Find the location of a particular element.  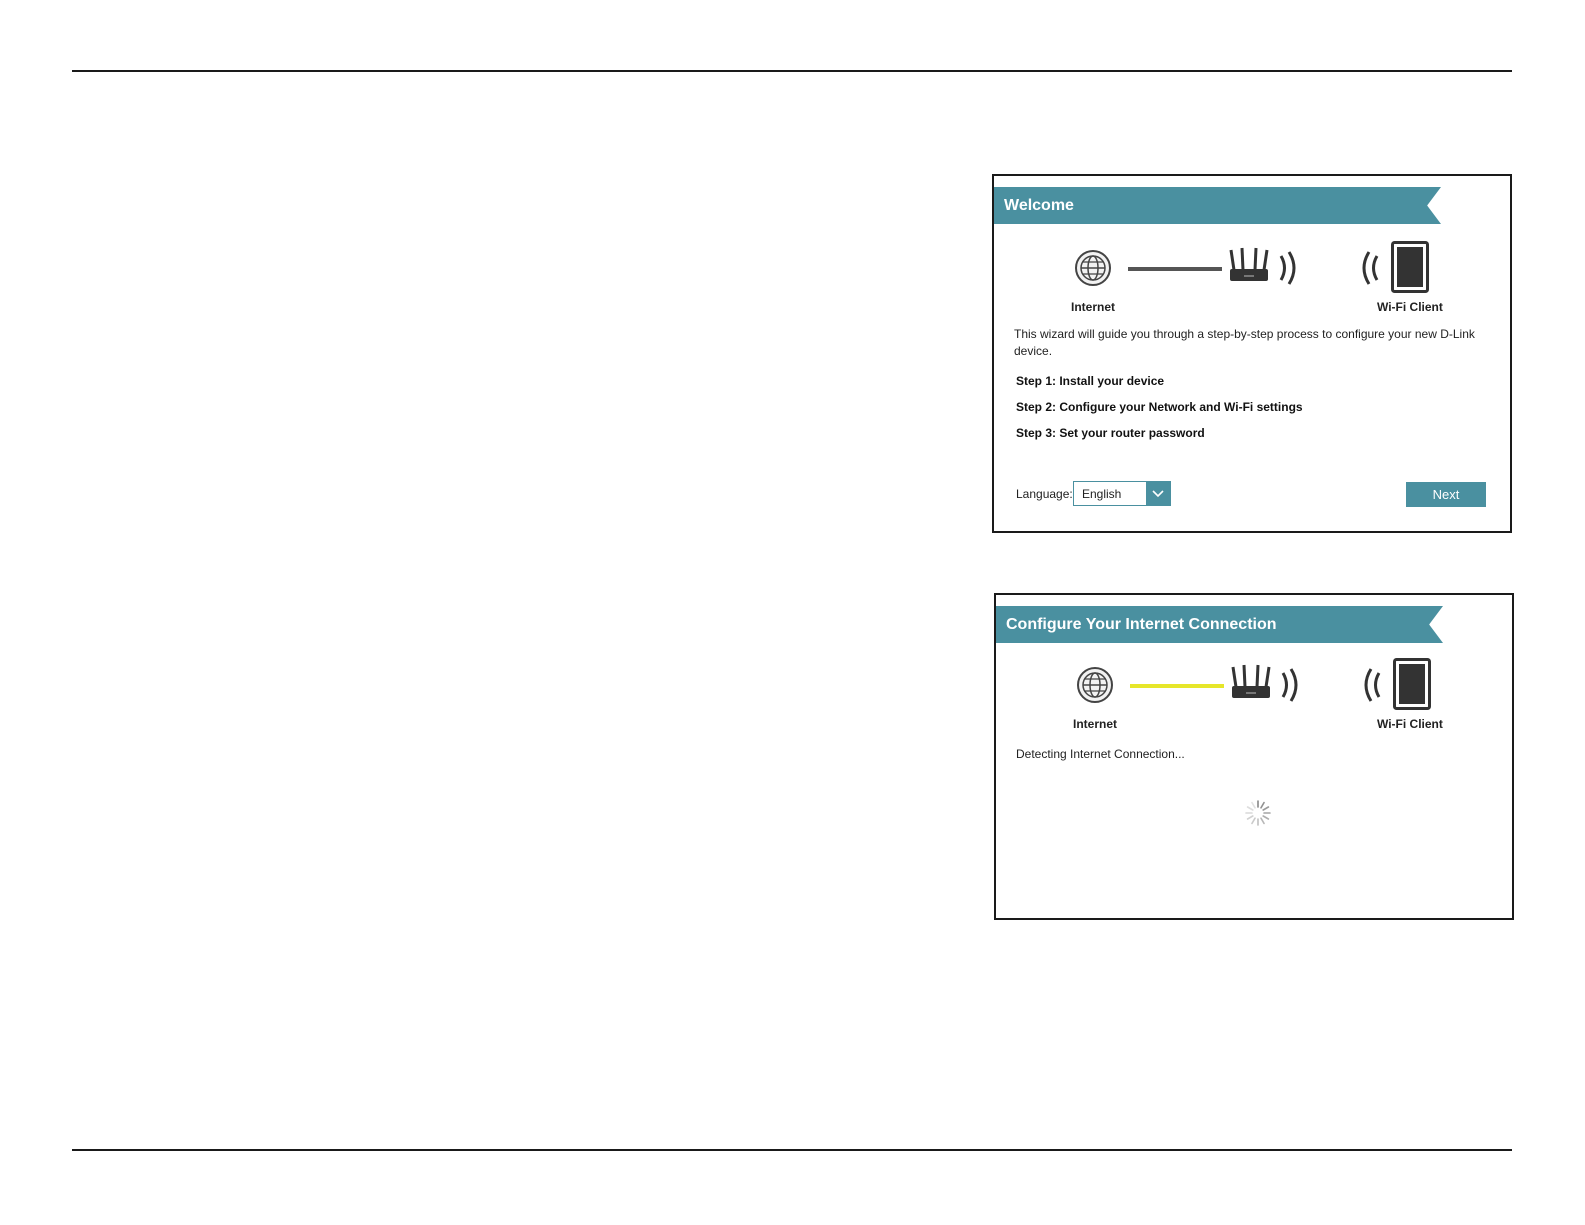

welcome-banner-title: Welcome is located at coordinates (1217, 205).